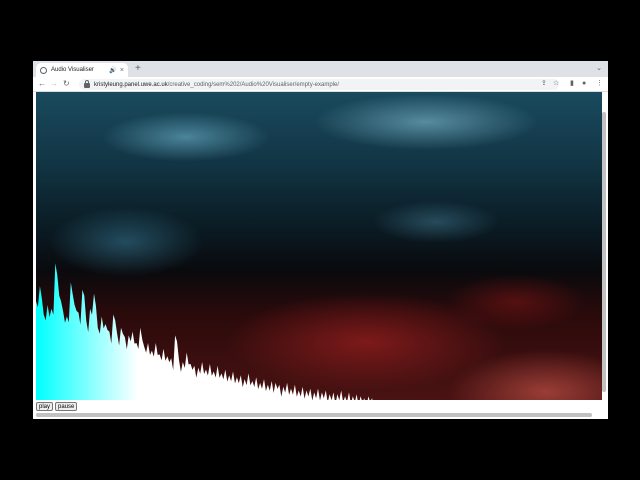 This screenshot has height=480, width=640. What do you see at coordinates (599, 84) in the screenshot?
I see `kebab-menu-icon: ⋮` at bounding box center [599, 84].